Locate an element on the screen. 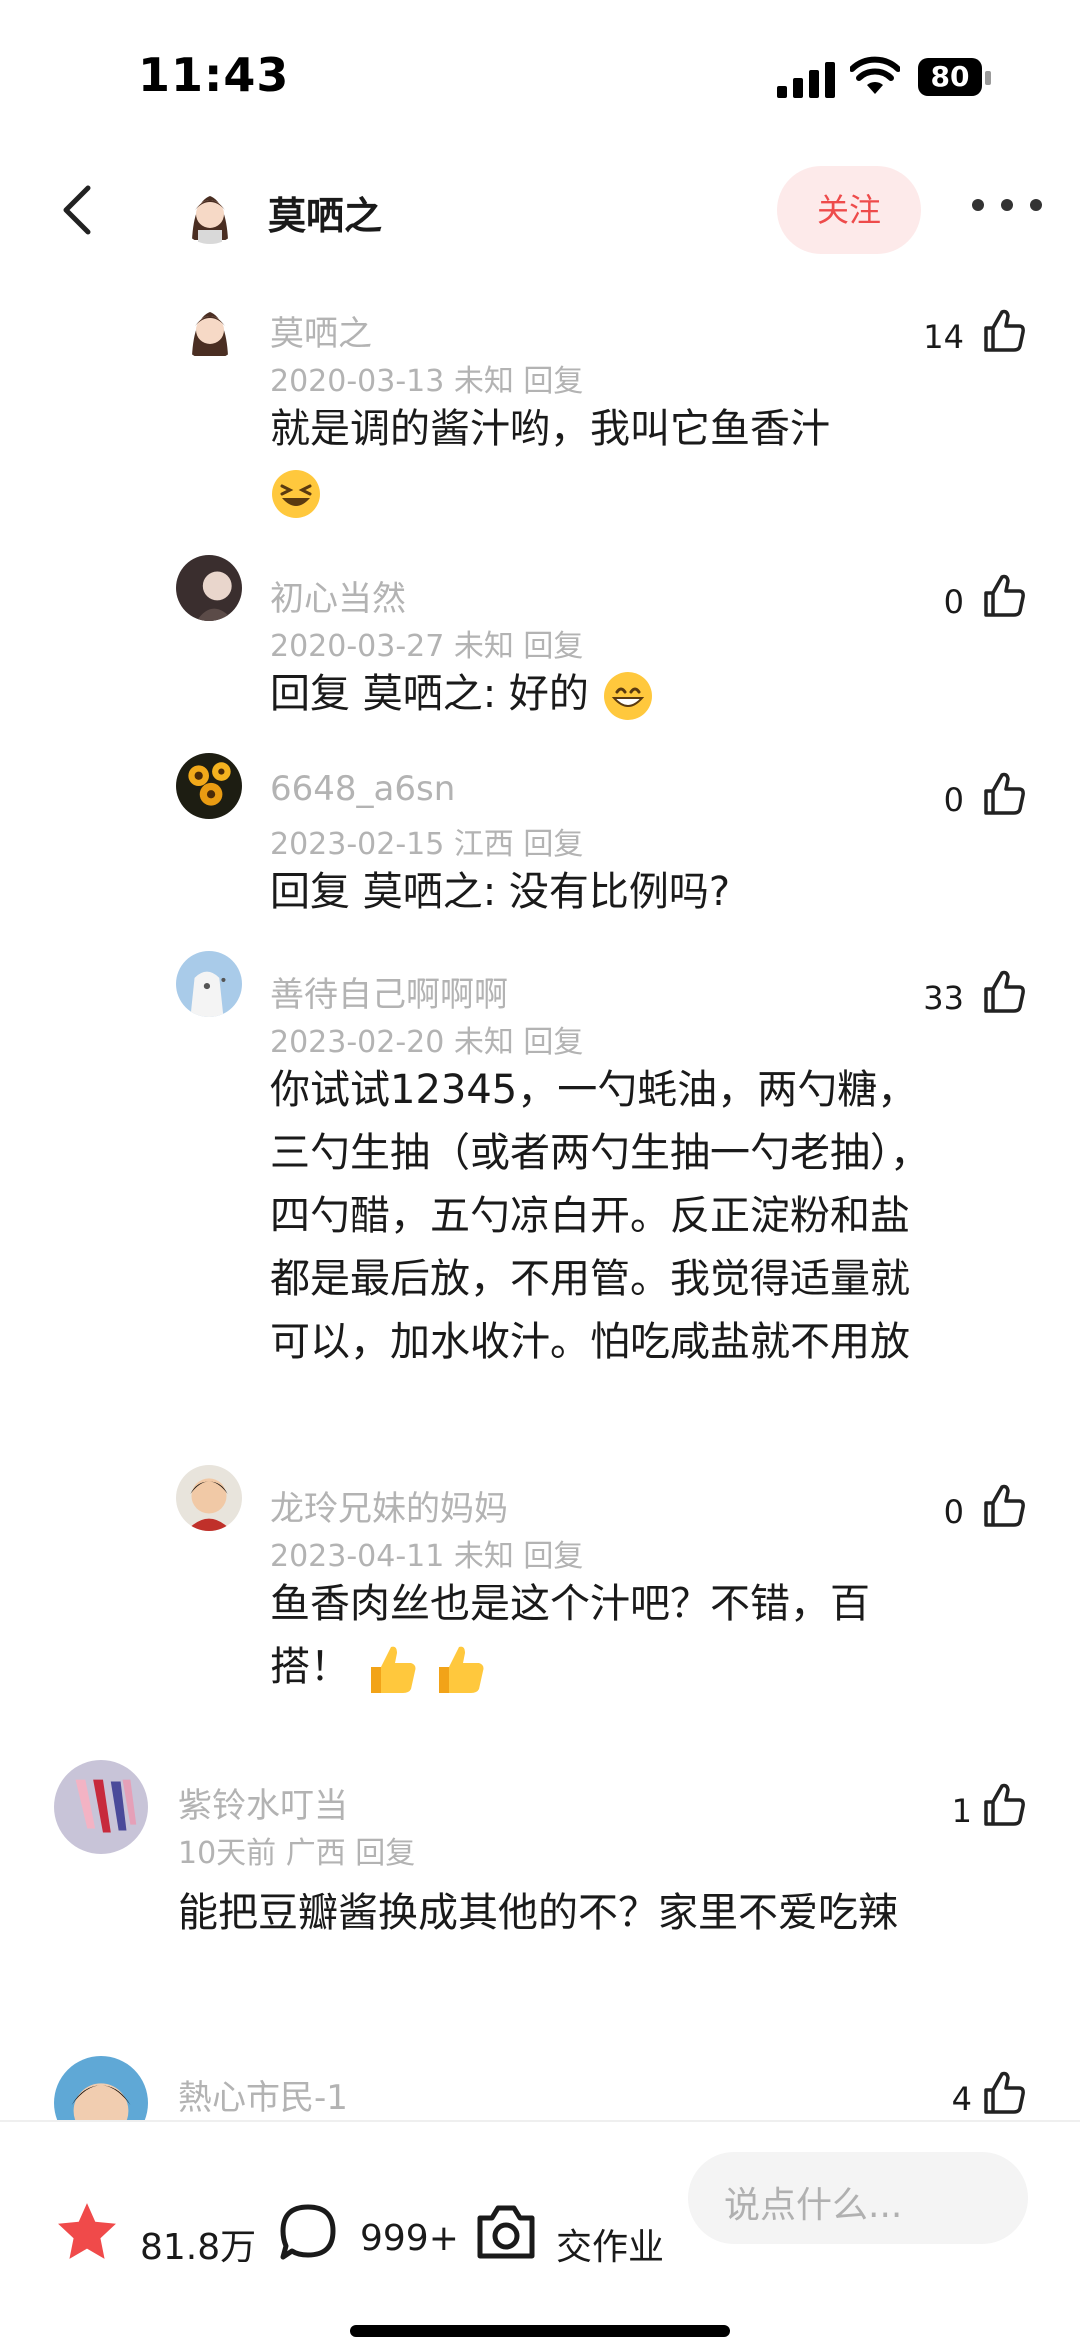  signal-icon is located at coordinates (806, 79).